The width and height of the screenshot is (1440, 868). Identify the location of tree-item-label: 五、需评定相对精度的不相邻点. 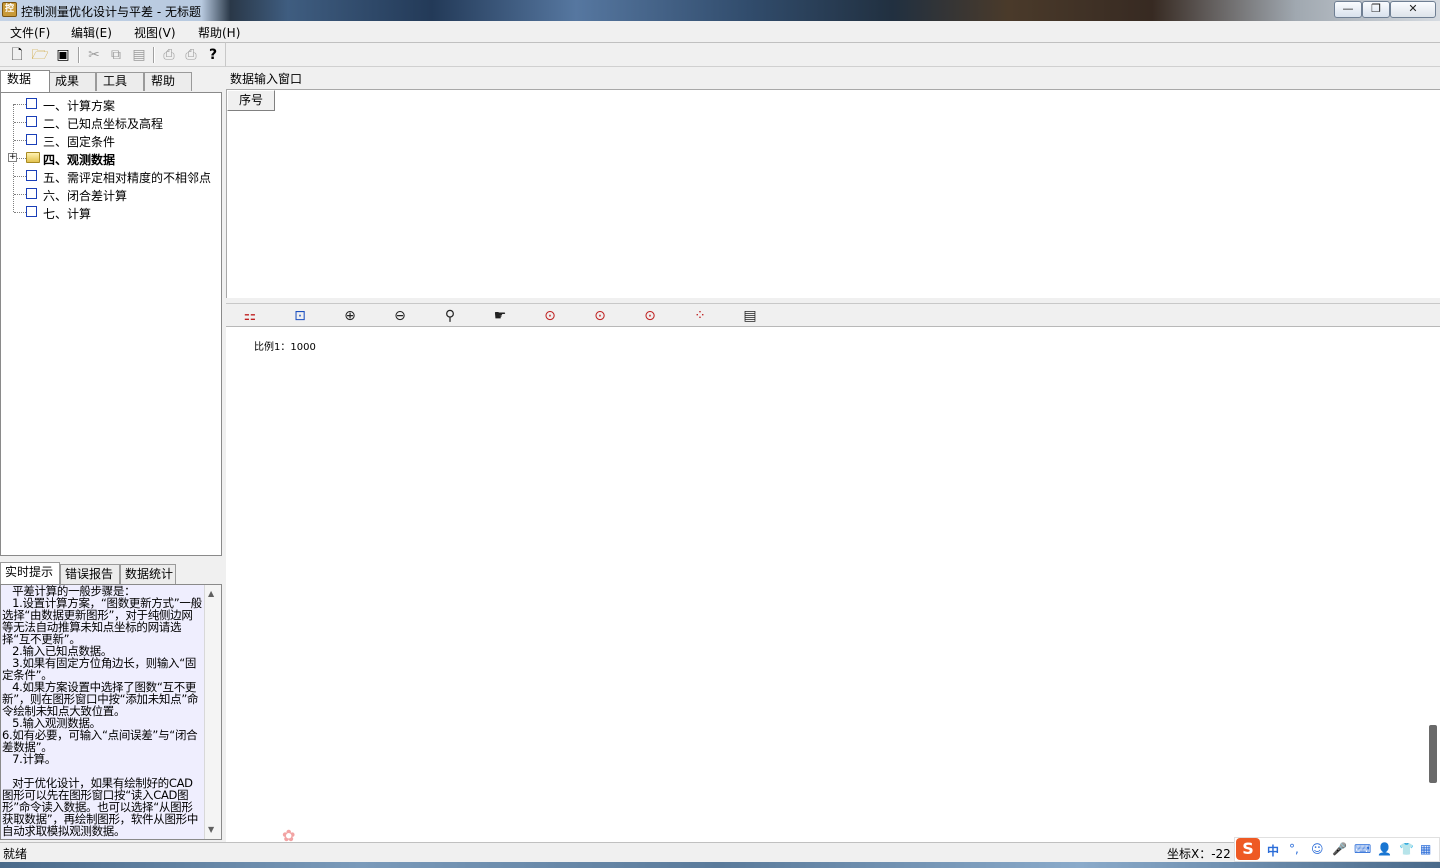
(127, 178).